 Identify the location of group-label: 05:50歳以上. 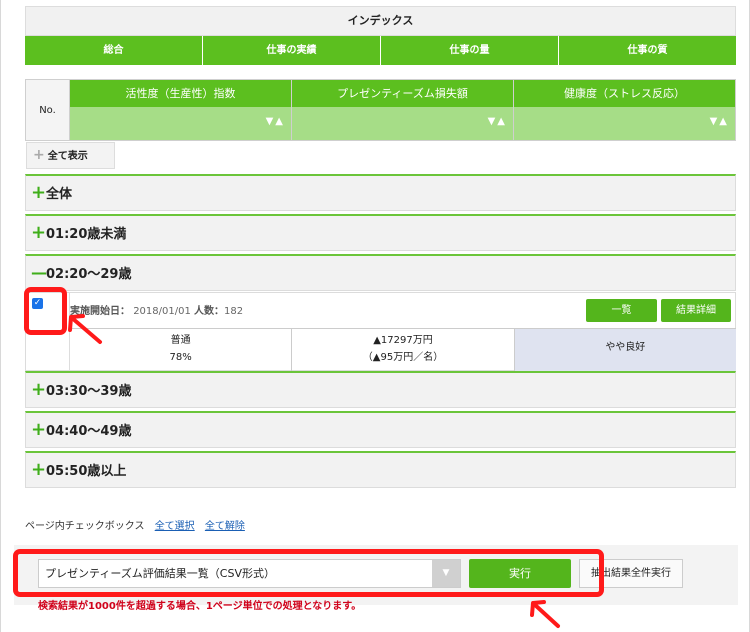
(86, 471).